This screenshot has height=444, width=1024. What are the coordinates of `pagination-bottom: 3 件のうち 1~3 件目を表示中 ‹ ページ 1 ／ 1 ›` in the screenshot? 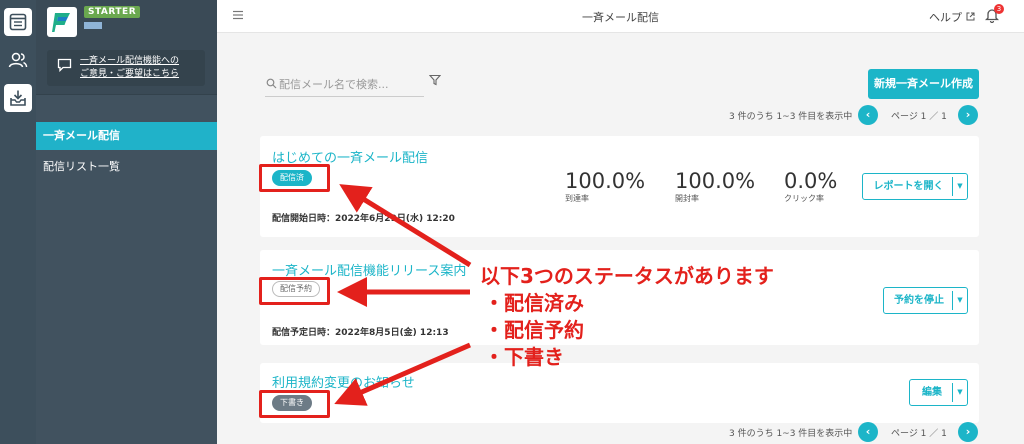 It's located at (860, 432).